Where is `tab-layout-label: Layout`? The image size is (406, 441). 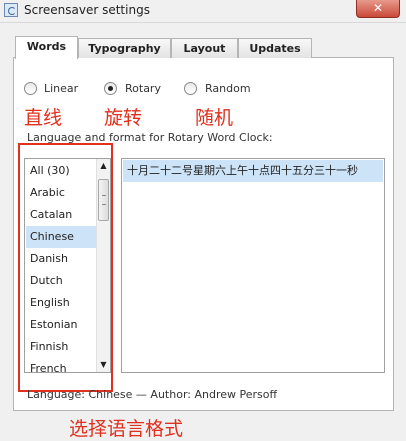
tab-layout-label: Layout is located at coordinates (204, 48).